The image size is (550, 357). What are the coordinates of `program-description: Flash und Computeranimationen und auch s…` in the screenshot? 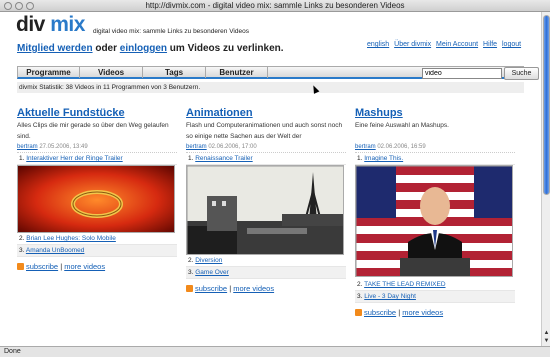 It's located at (264, 131).